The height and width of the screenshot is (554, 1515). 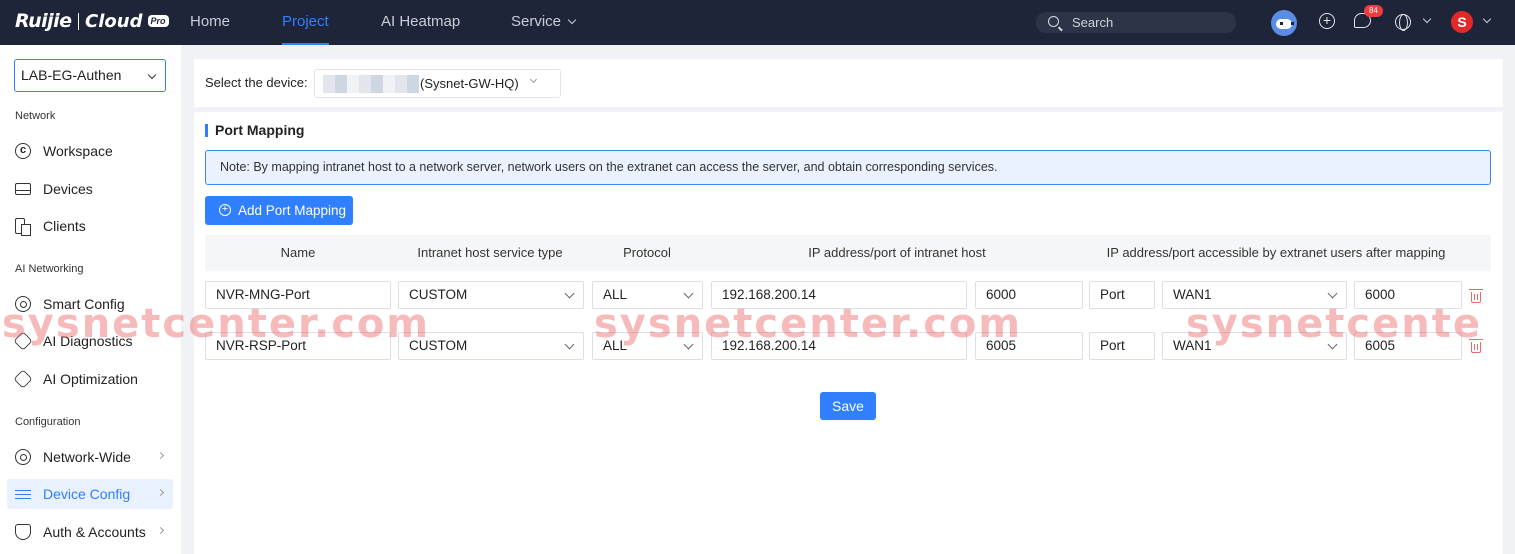 What do you see at coordinates (292, 210) in the screenshot?
I see `add-port-mapping-label: Add Port Mapping` at bounding box center [292, 210].